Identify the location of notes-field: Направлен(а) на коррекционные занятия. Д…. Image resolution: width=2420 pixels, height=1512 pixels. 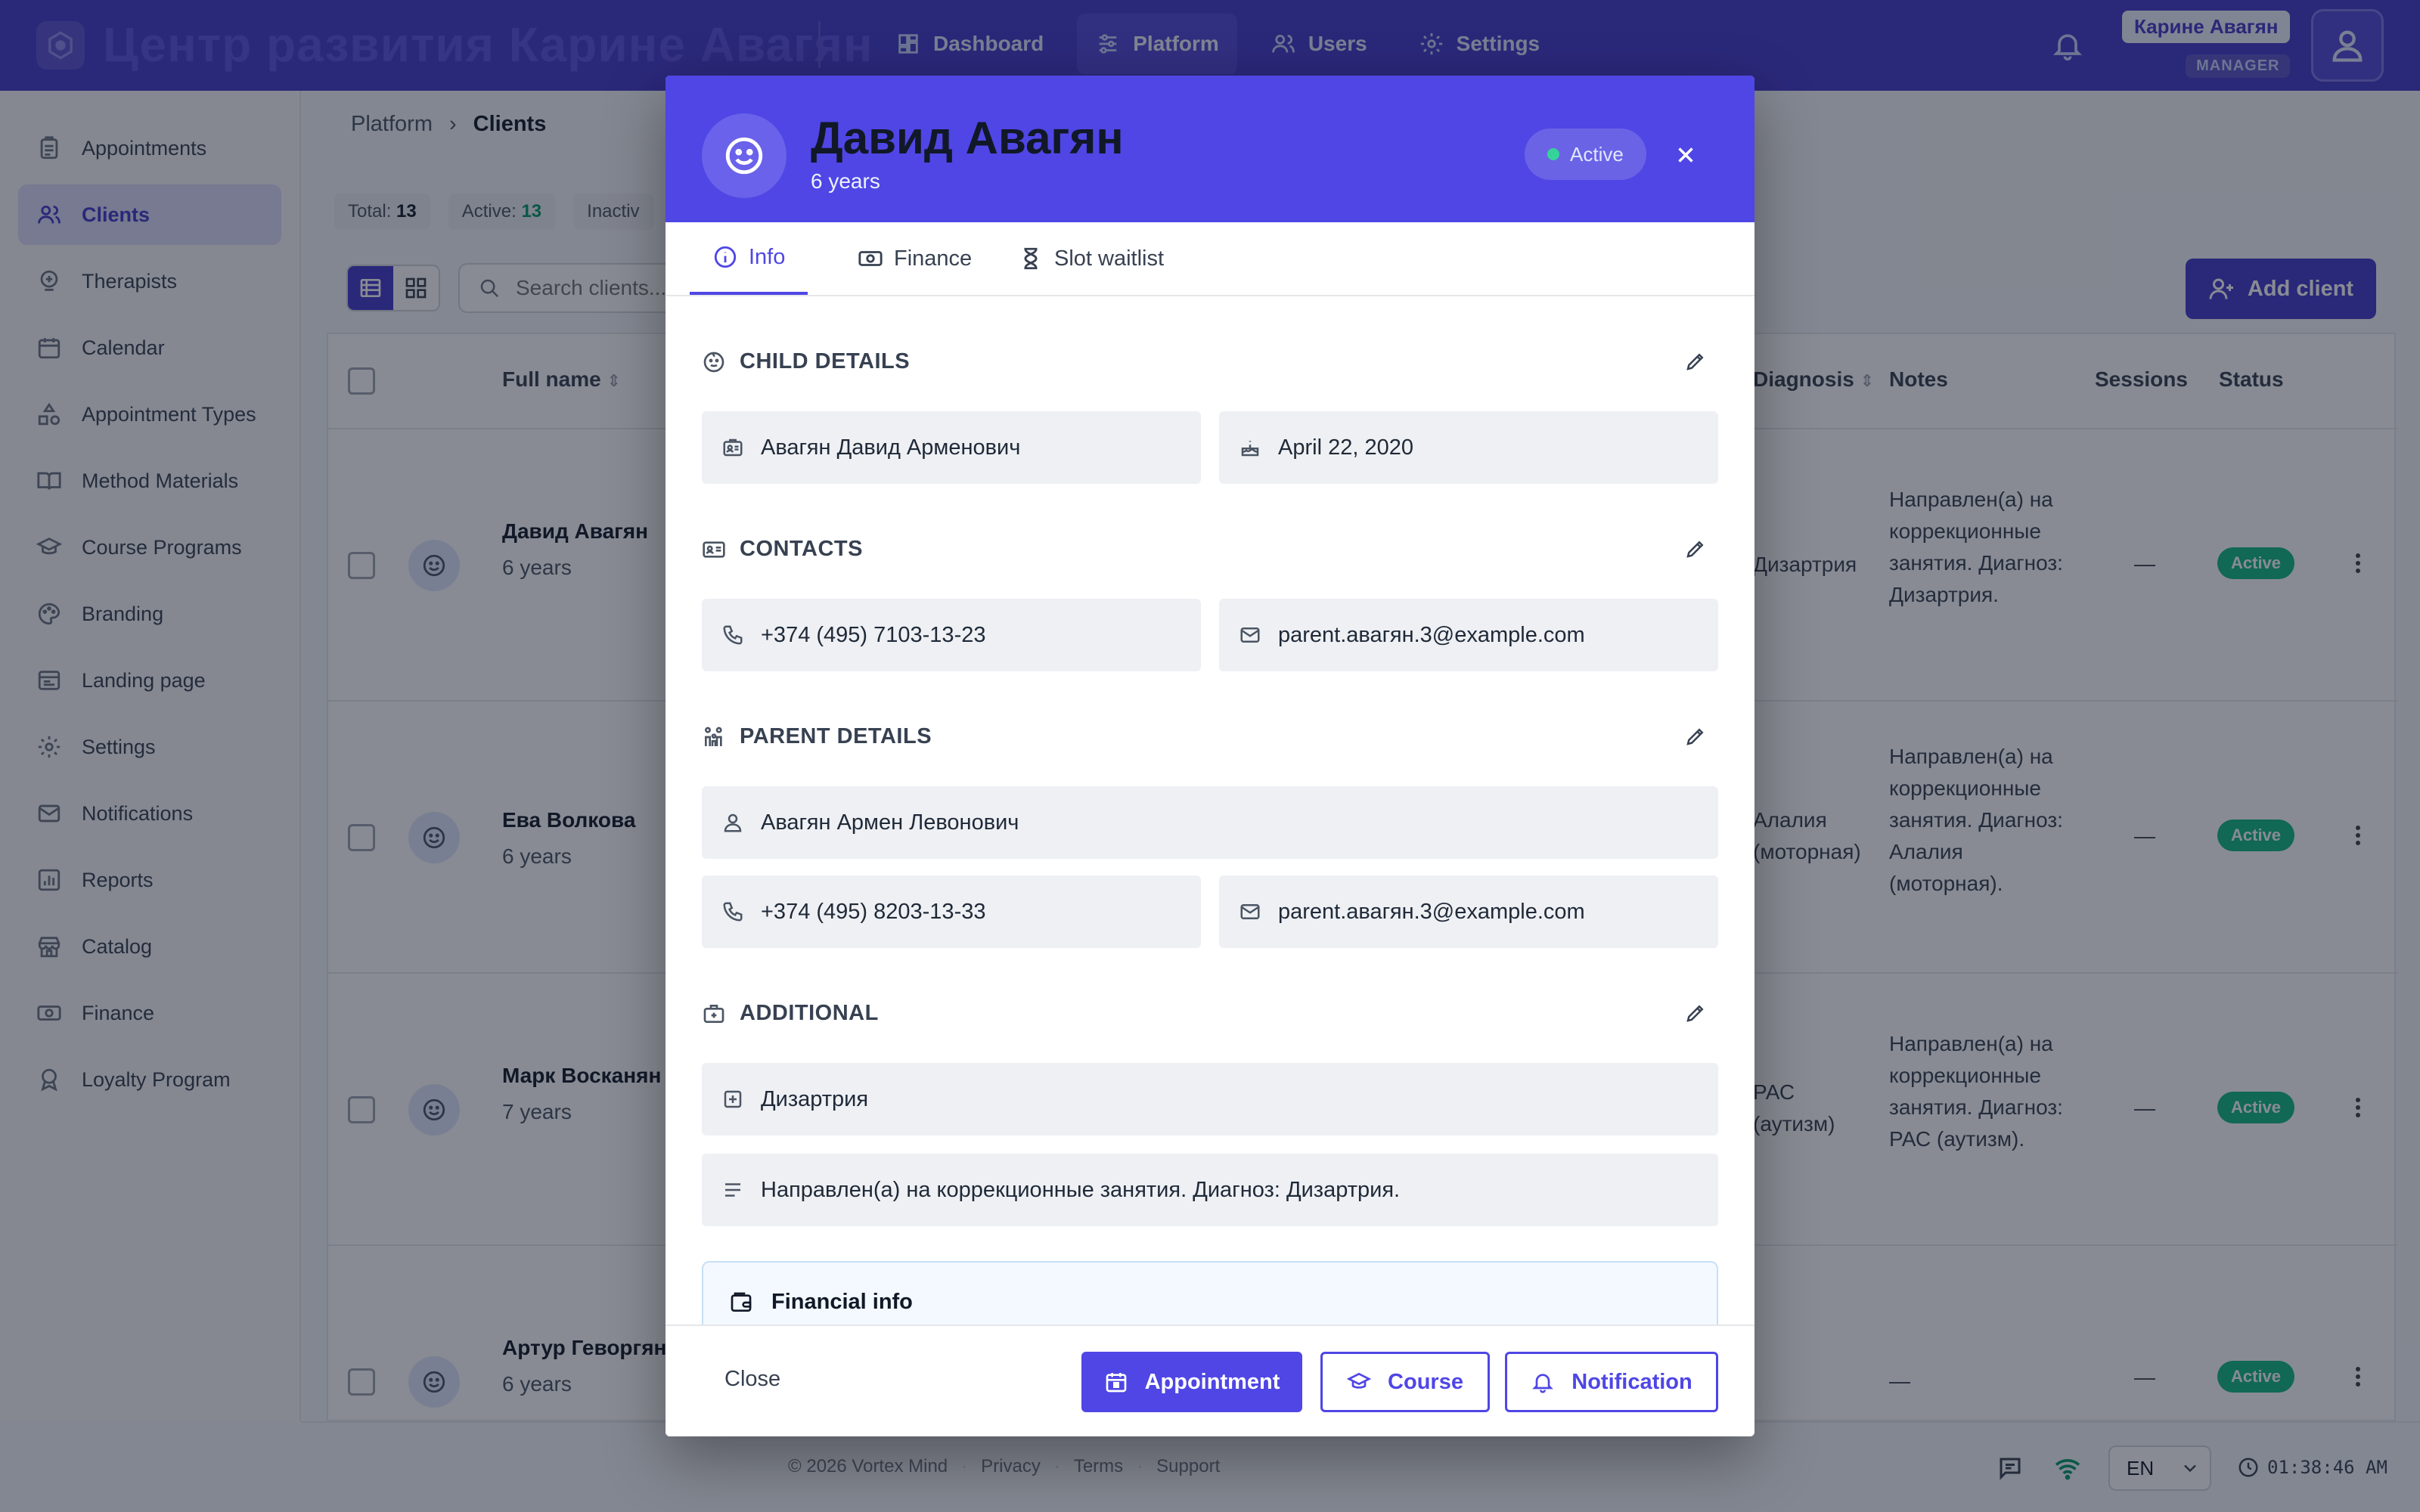
(1210, 1190).